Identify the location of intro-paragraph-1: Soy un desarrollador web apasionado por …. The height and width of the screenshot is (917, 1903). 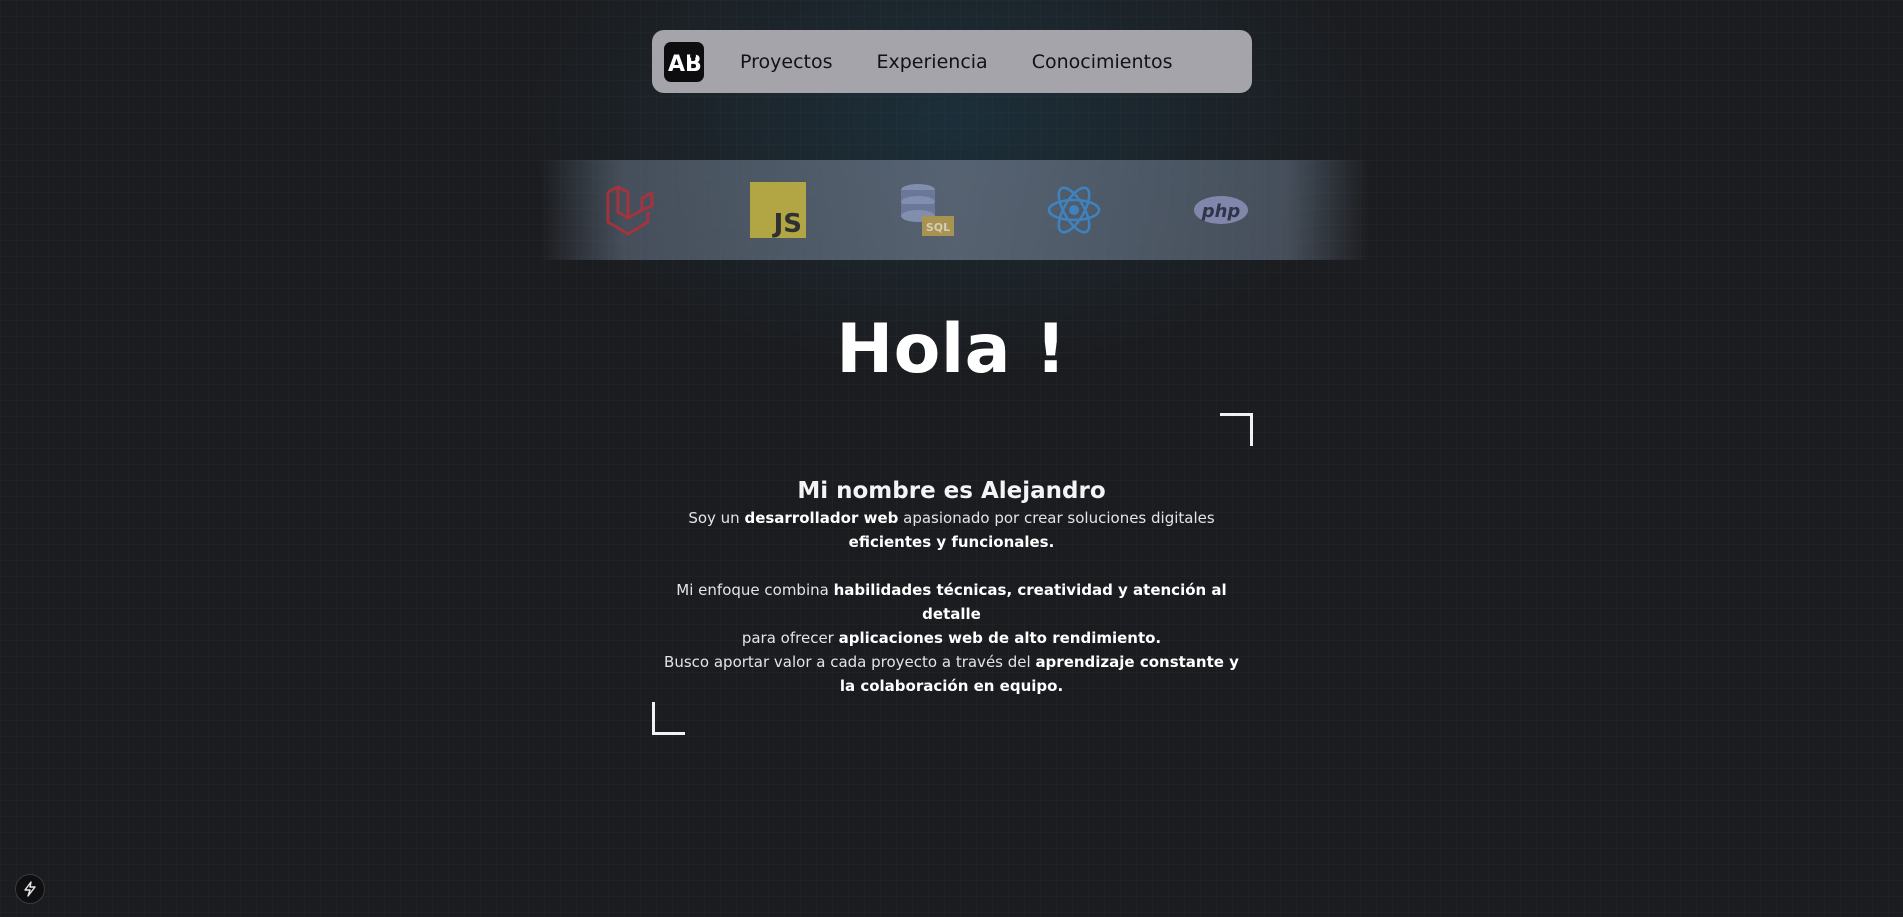
(951, 530).